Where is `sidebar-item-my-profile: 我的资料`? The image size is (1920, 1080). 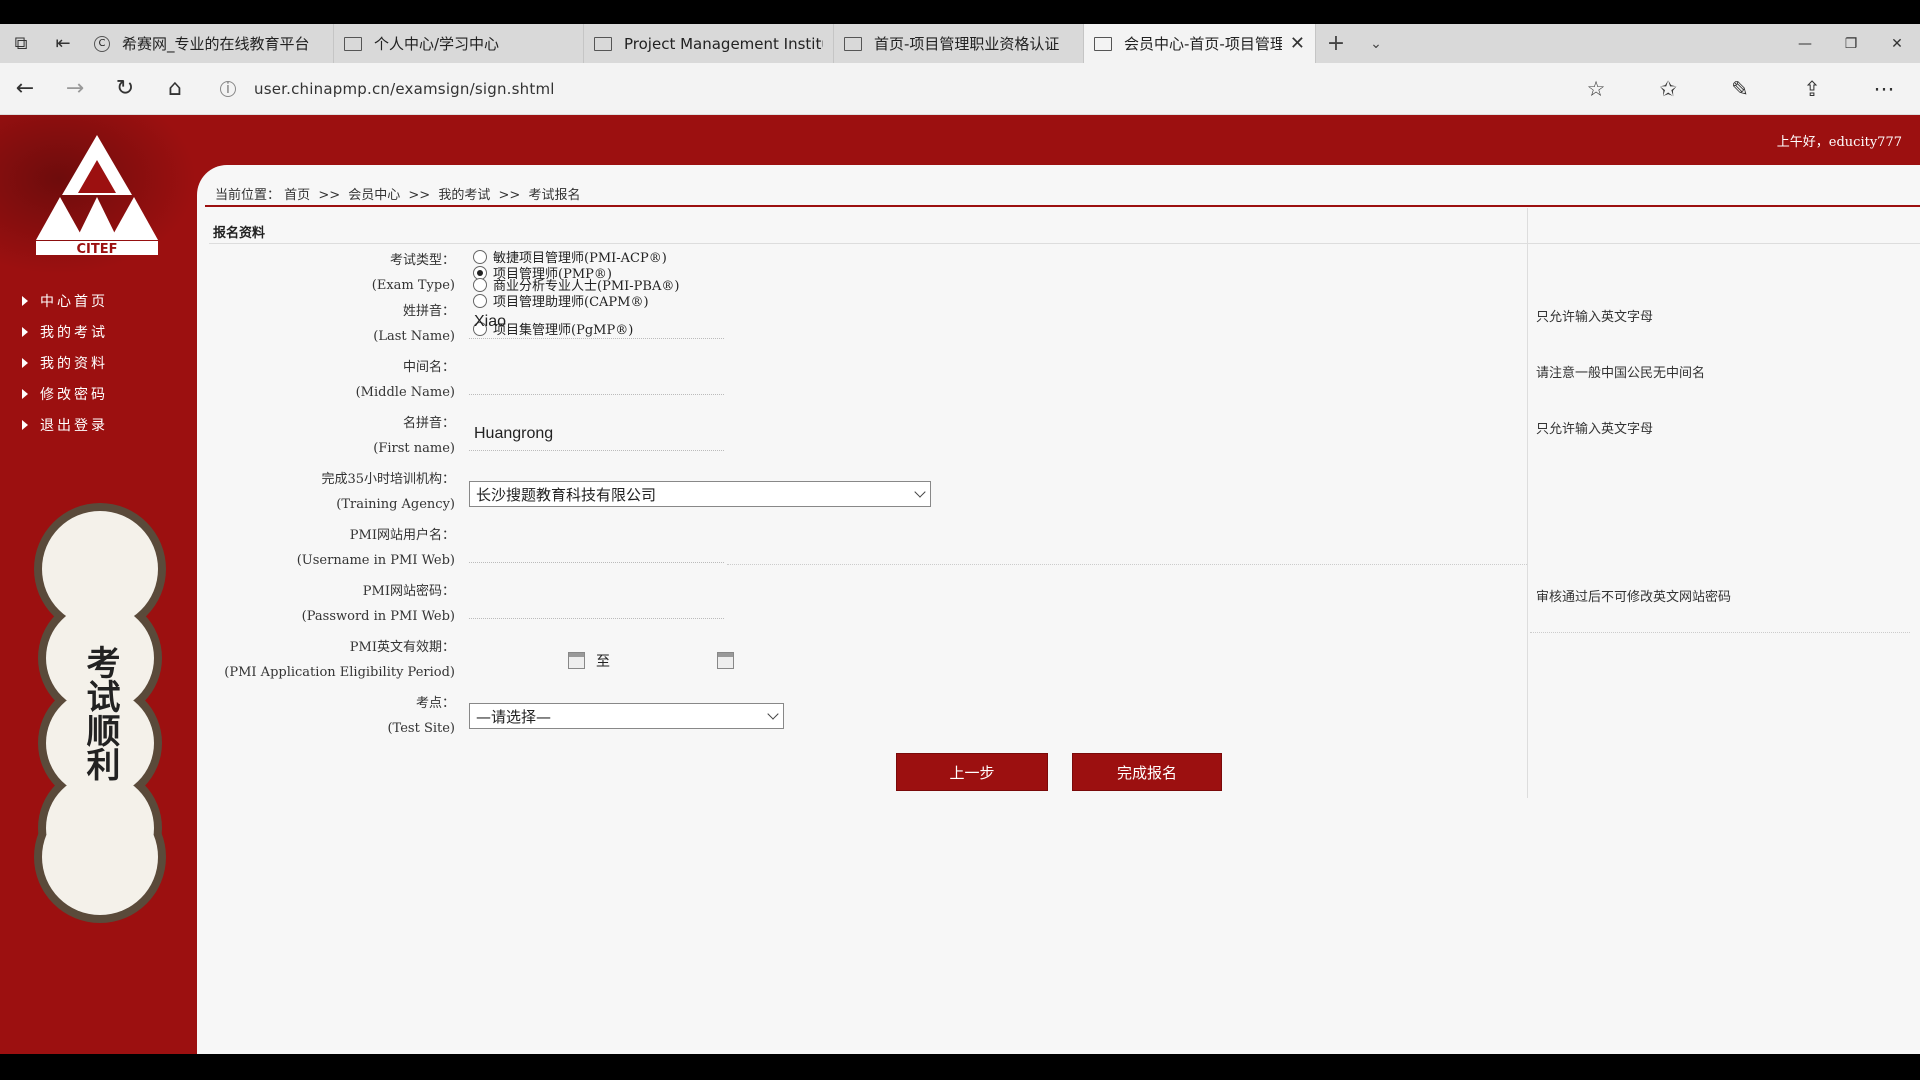 sidebar-item-my-profile: 我的资料 is located at coordinates (65, 362).